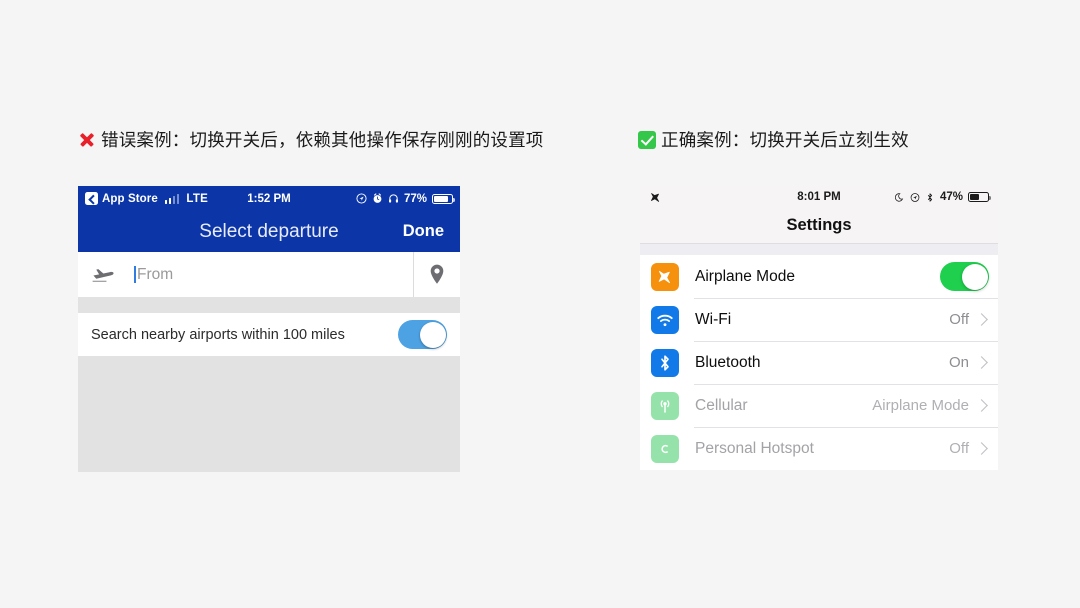  What do you see at coordinates (899, 197) in the screenshot?
I see `moon-icon` at bounding box center [899, 197].